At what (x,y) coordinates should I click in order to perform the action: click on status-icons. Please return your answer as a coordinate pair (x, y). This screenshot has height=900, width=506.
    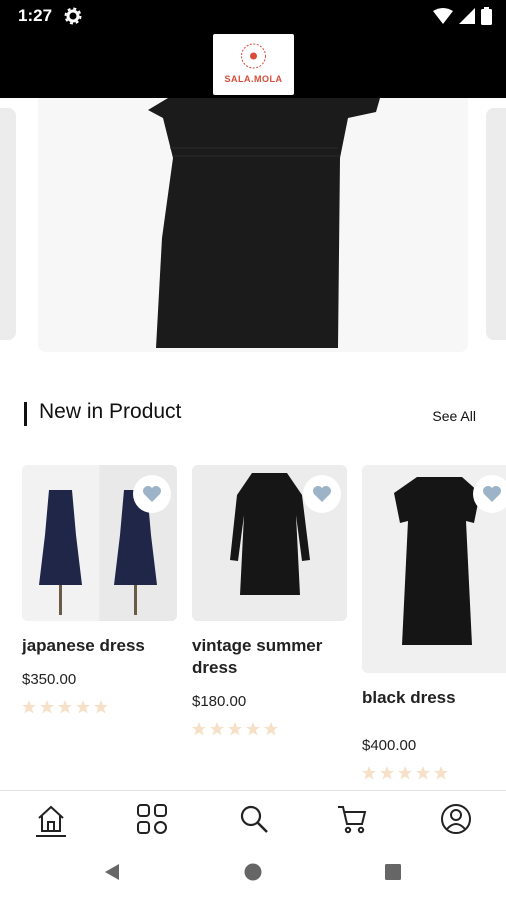
    Looking at the image, I should click on (462, 18).